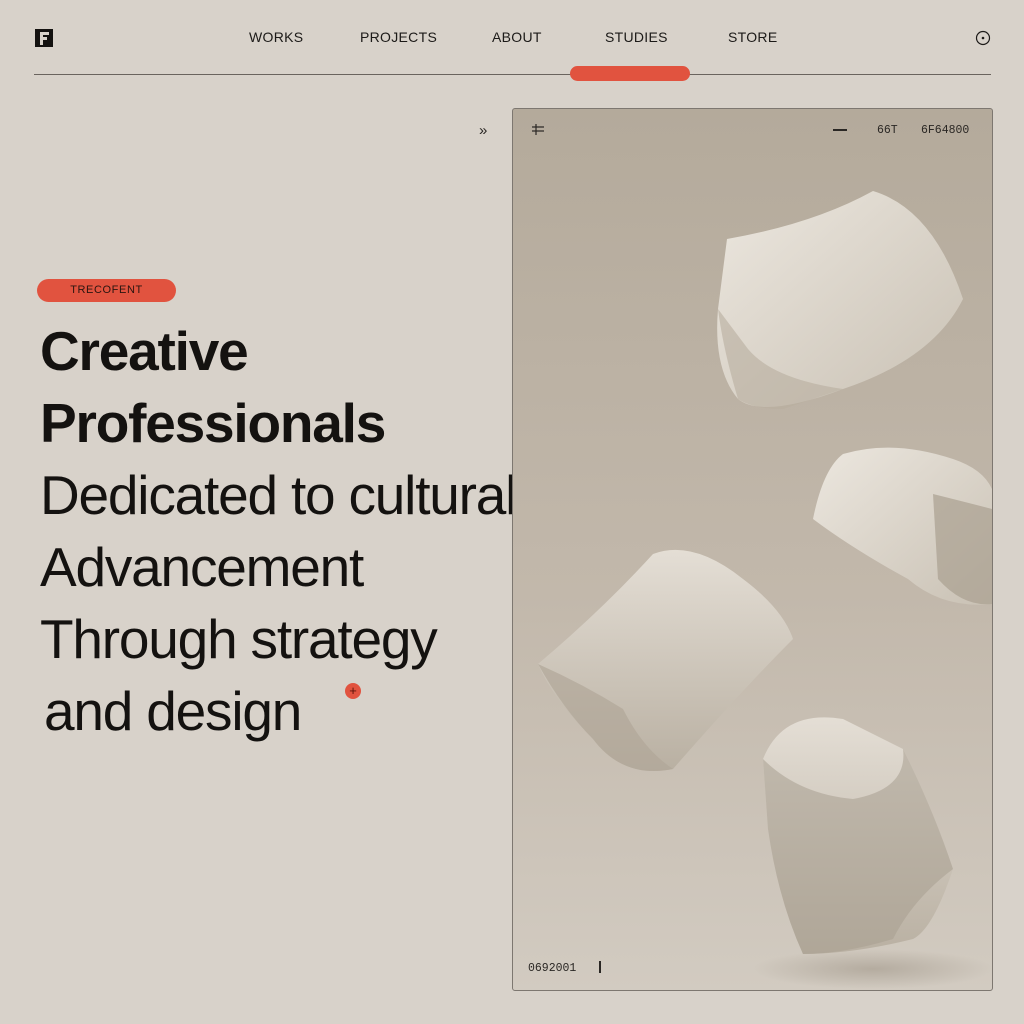 The width and height of the screenshot is (1024, 1024). I want to click on panel-footer-divider, so click(600, 967).